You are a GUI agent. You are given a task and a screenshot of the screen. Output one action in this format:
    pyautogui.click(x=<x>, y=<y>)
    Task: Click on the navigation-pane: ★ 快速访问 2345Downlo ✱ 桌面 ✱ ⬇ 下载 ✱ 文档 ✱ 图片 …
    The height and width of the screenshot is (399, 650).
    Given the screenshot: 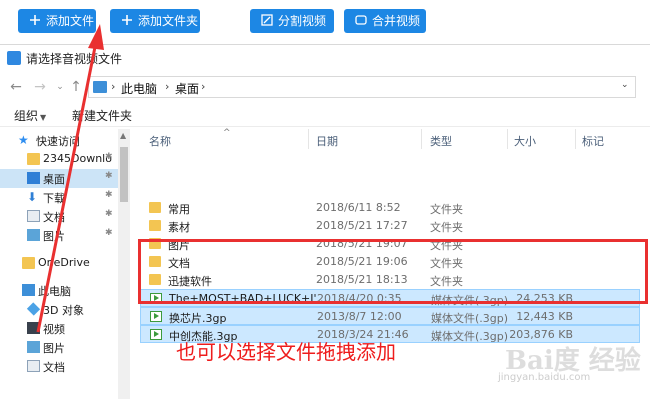 What is the action you would take?
    pyautogui.click(x=66, y=264)
    